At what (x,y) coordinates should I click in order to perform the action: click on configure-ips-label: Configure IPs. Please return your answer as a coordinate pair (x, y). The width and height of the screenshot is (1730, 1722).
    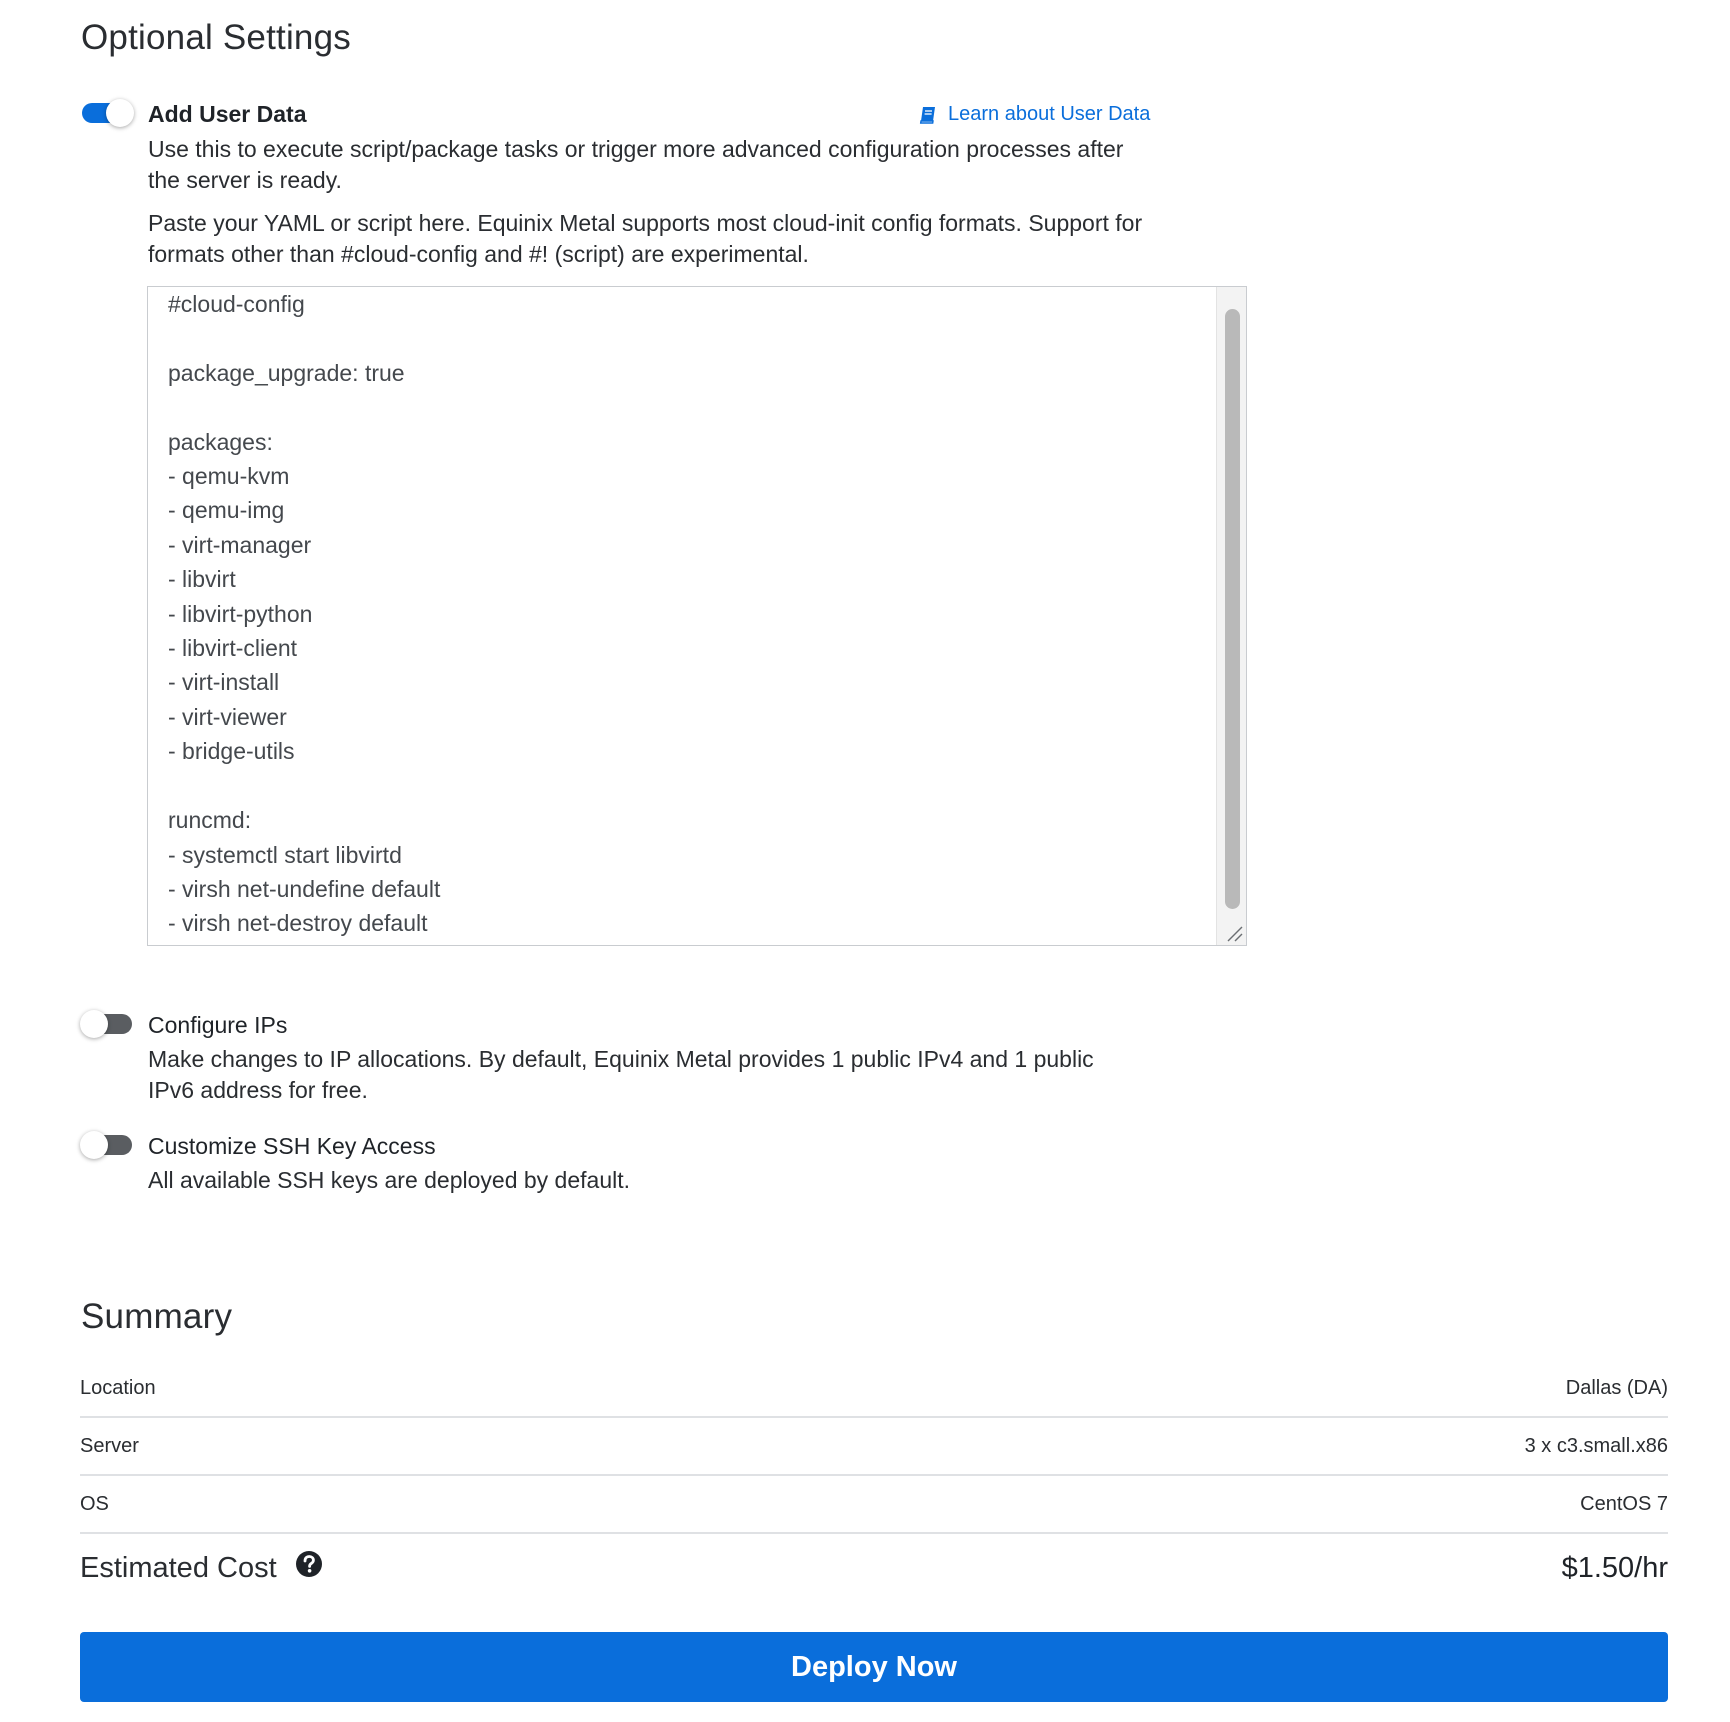
    Looking at the image, I should click on (218, 1025).